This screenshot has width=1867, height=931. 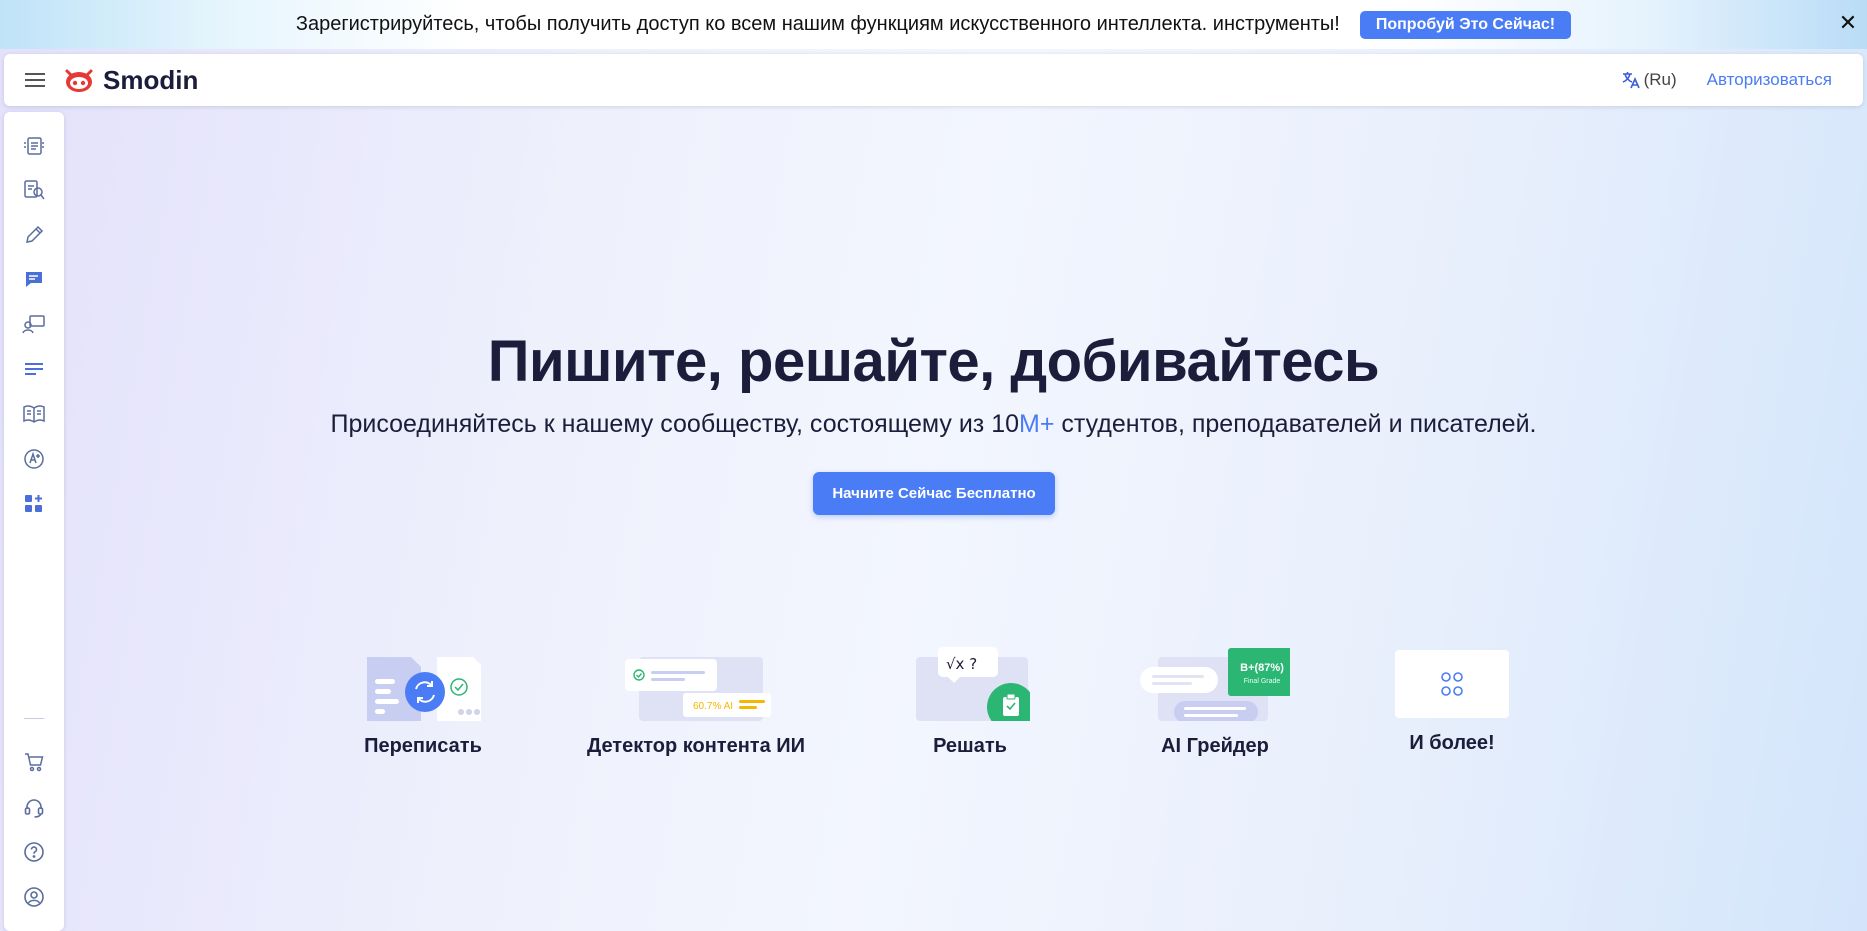 What do you see at coordinates (37, 80) in the screenshot?
I see `hamburger-menu-icon` at bounding box center [37, 80].